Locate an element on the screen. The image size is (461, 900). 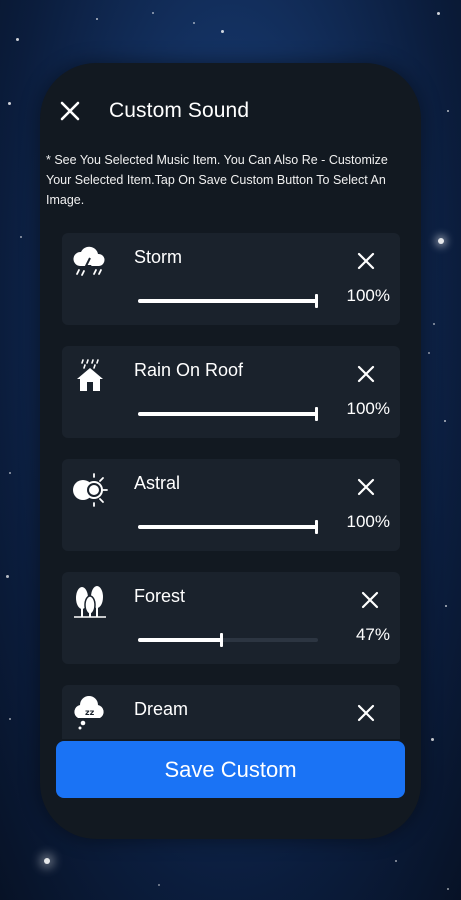
sound-name: Rain On Roof is located at coordinates (189, 370).